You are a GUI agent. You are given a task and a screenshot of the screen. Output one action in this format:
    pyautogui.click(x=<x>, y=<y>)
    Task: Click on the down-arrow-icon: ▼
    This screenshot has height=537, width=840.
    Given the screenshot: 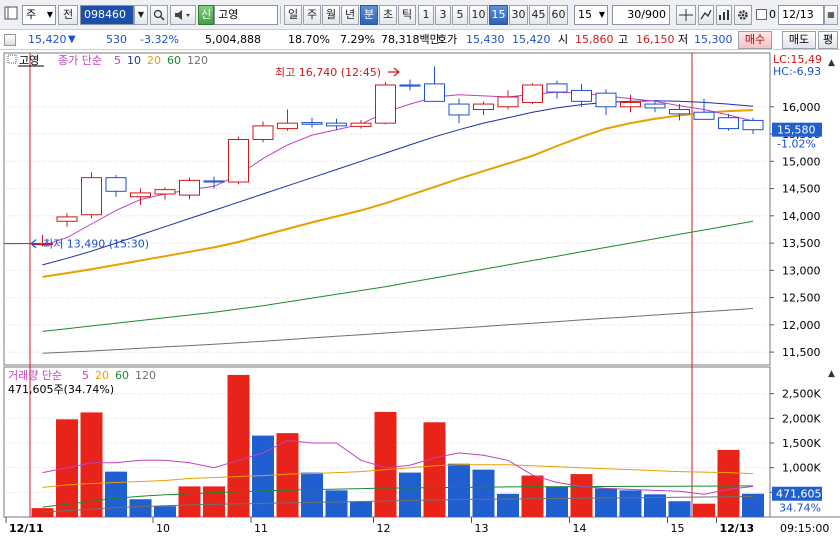 What is the action you would take?
    pyautogui.click(x=72, y=39)
    